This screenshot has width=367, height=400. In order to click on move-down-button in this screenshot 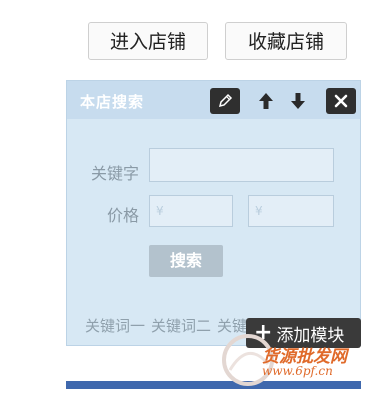, I will do `click(298, 101)`.